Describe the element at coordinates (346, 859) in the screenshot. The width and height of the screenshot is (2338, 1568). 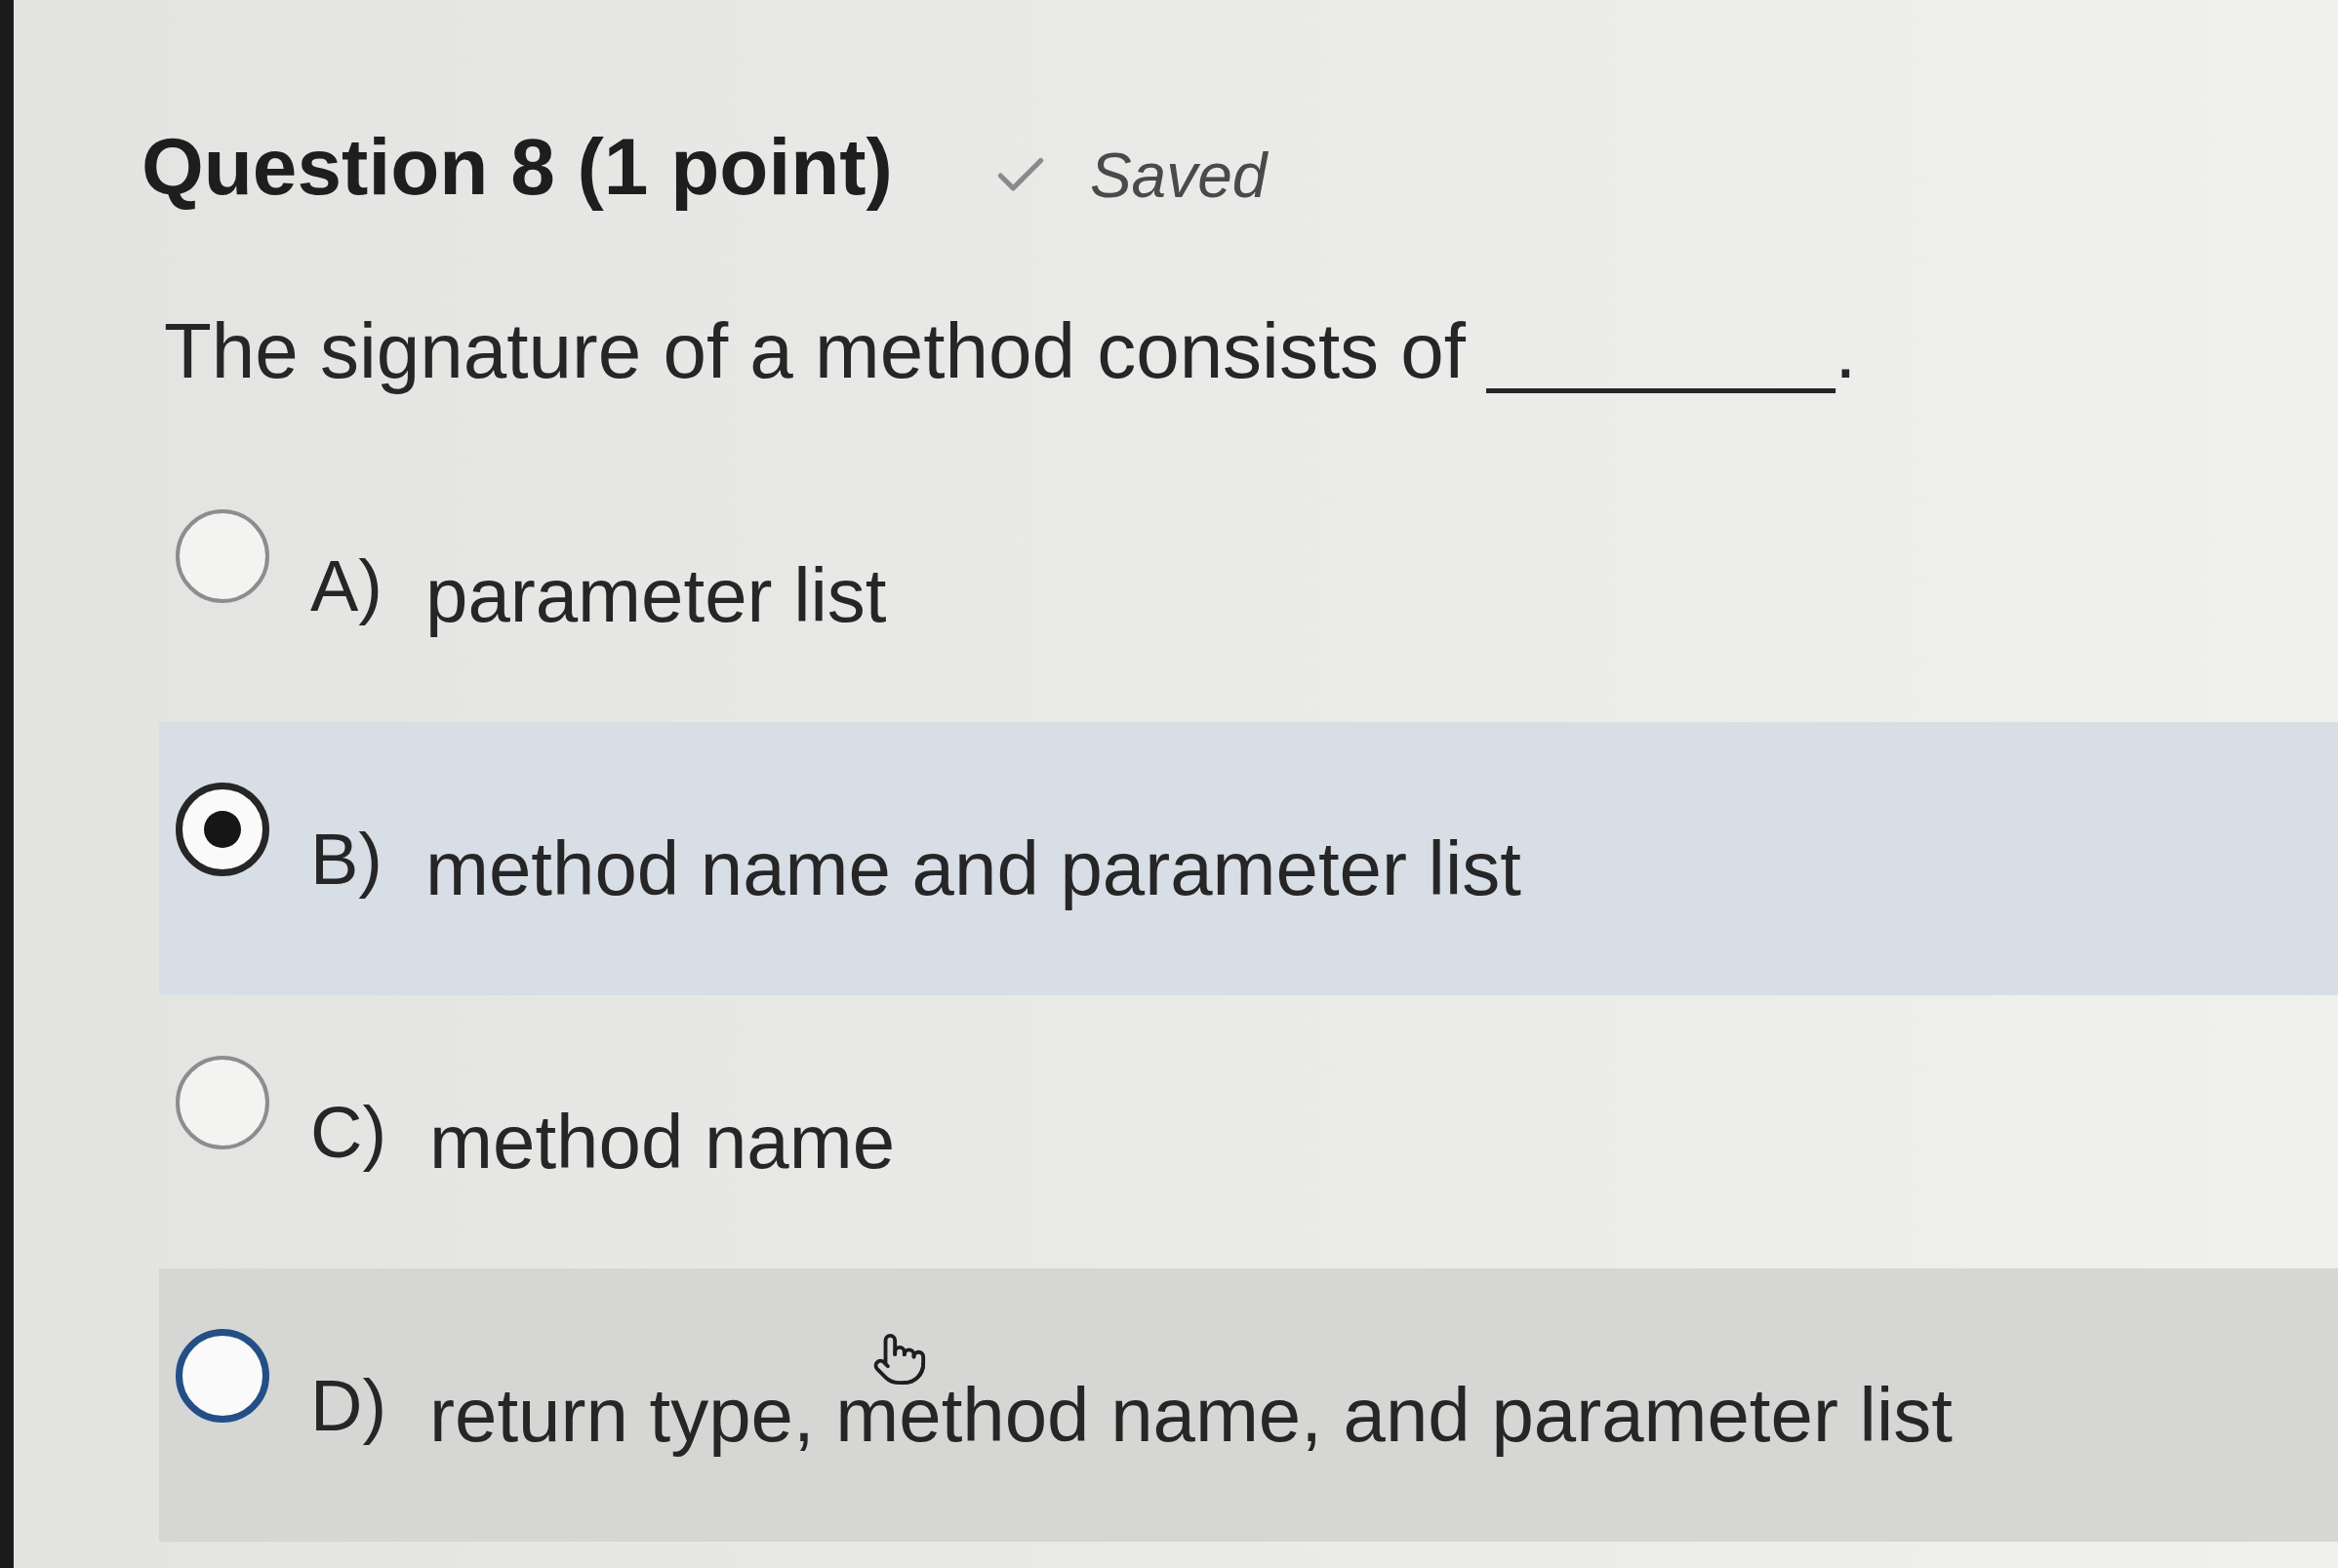
I see `option-letter: B)` at that location.